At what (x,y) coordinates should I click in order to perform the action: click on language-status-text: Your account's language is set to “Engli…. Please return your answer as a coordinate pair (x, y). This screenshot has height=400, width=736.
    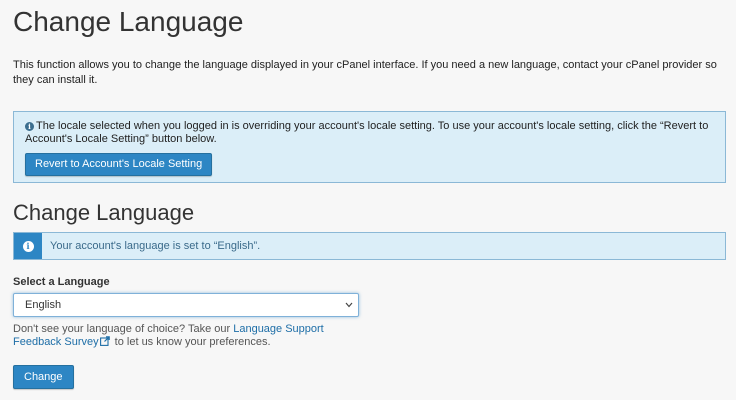
    Looking at the image, I should click on (155, 246).